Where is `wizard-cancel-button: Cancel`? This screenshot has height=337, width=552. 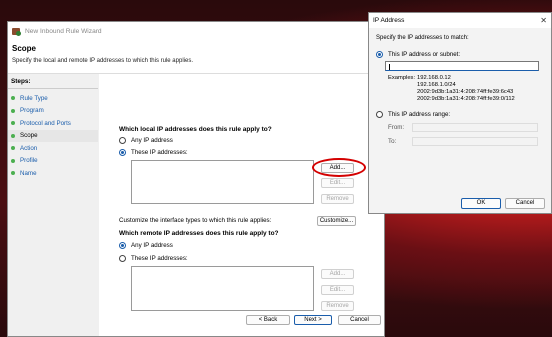 wizard-cancel-button: Cancel is located at coordinates (359, 320).